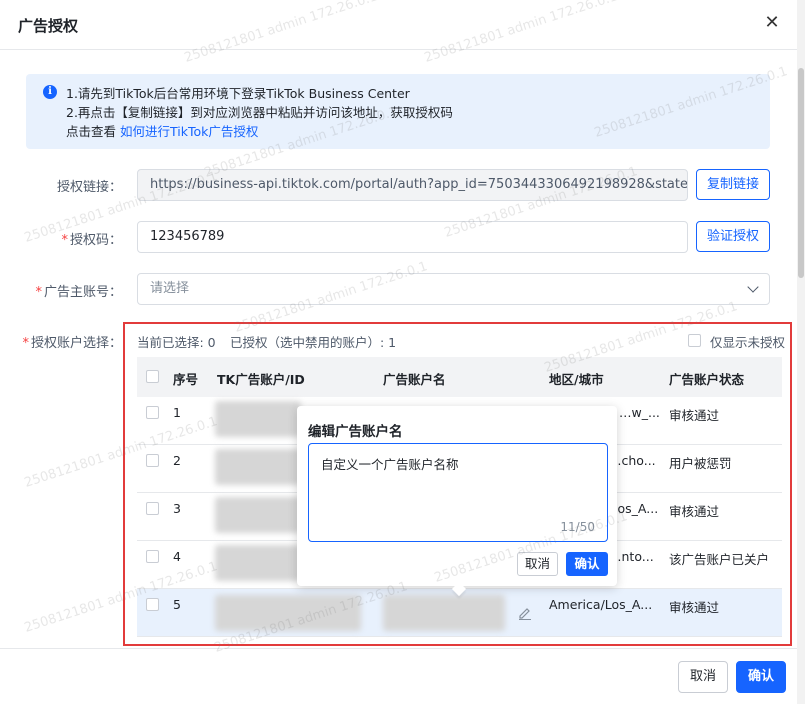 The image size is (805, 704). Describe the element at coordinates (761, 677) in the screenshot. I see `confirm-button: 确认` at that location.